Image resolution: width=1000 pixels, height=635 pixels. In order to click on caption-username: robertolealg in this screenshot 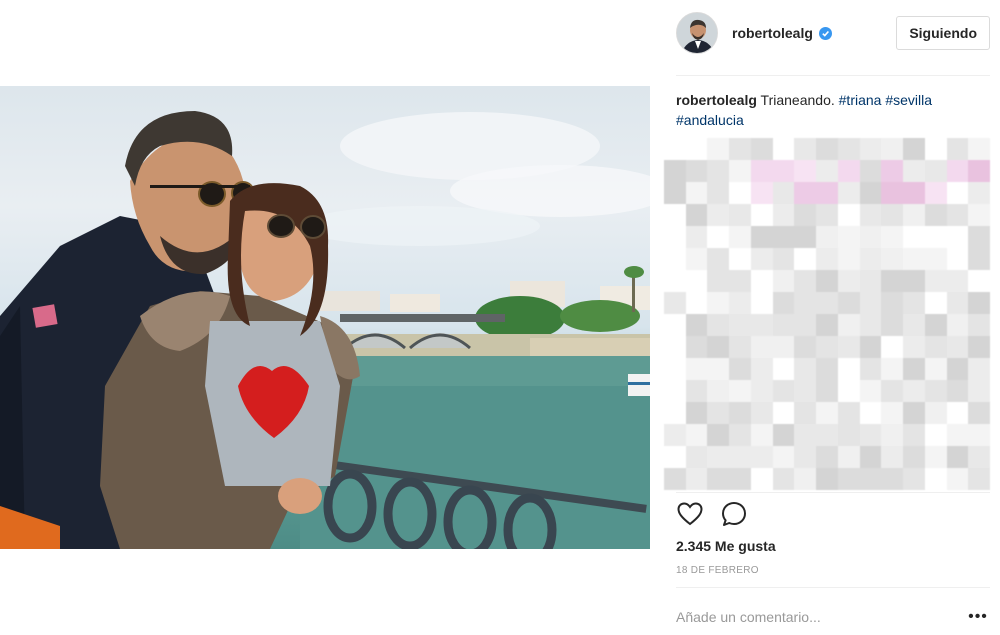, I will do `click(716, 100)`.